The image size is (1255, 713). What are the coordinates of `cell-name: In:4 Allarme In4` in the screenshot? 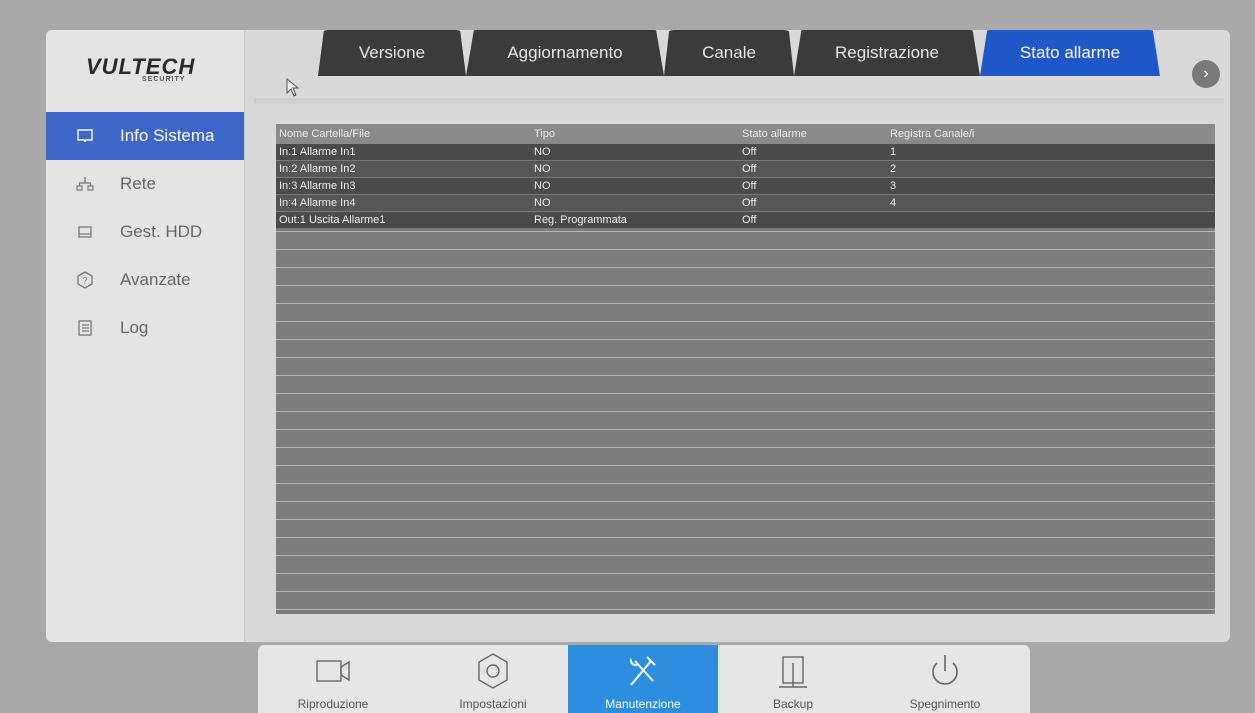 It's located at (317, 203).